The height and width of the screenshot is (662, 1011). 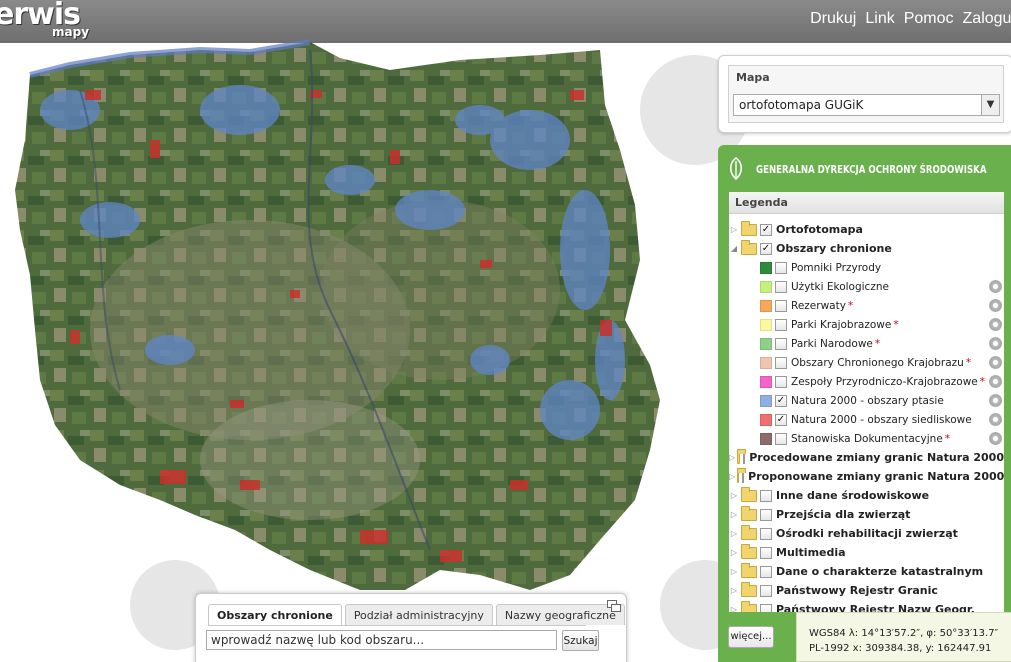 What do you see at coordinates (875, 607) in the screenshot?
I see `legend-label: Państwowy Rejestr Nazw Geogr.` at bounding box center [875, 607].